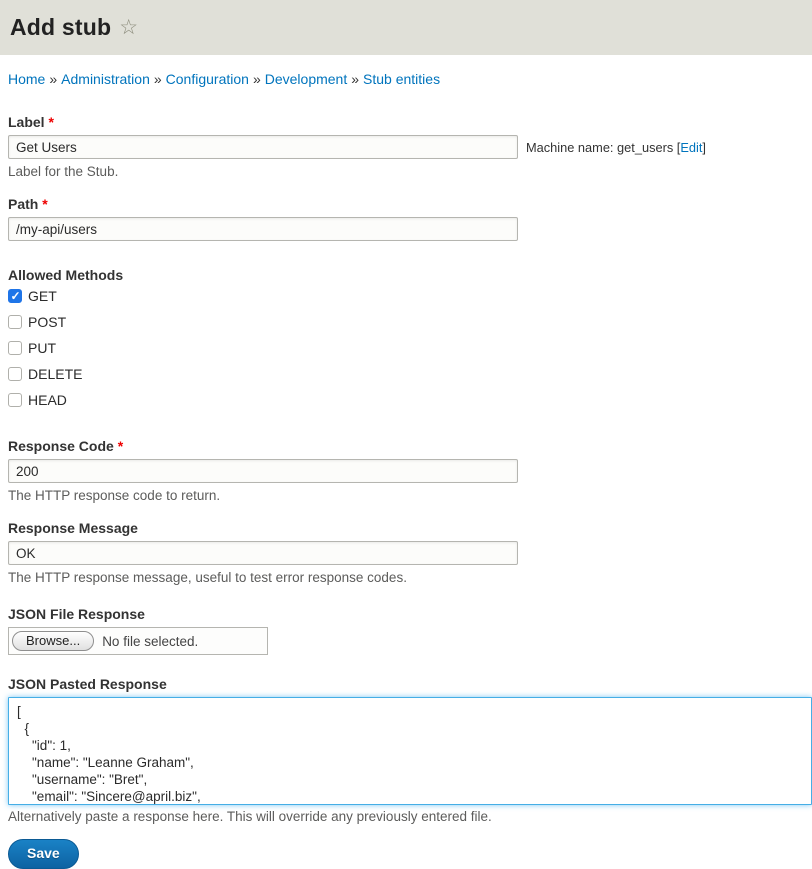  Describe the element at coordinates (15, 322) in the screenshot. I see `checkbox-post` at that location.